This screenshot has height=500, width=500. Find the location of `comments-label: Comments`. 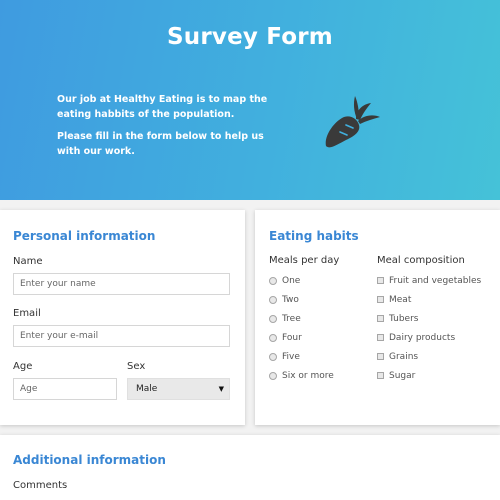

comments-label: Comments is located at coordinates (40, 485).